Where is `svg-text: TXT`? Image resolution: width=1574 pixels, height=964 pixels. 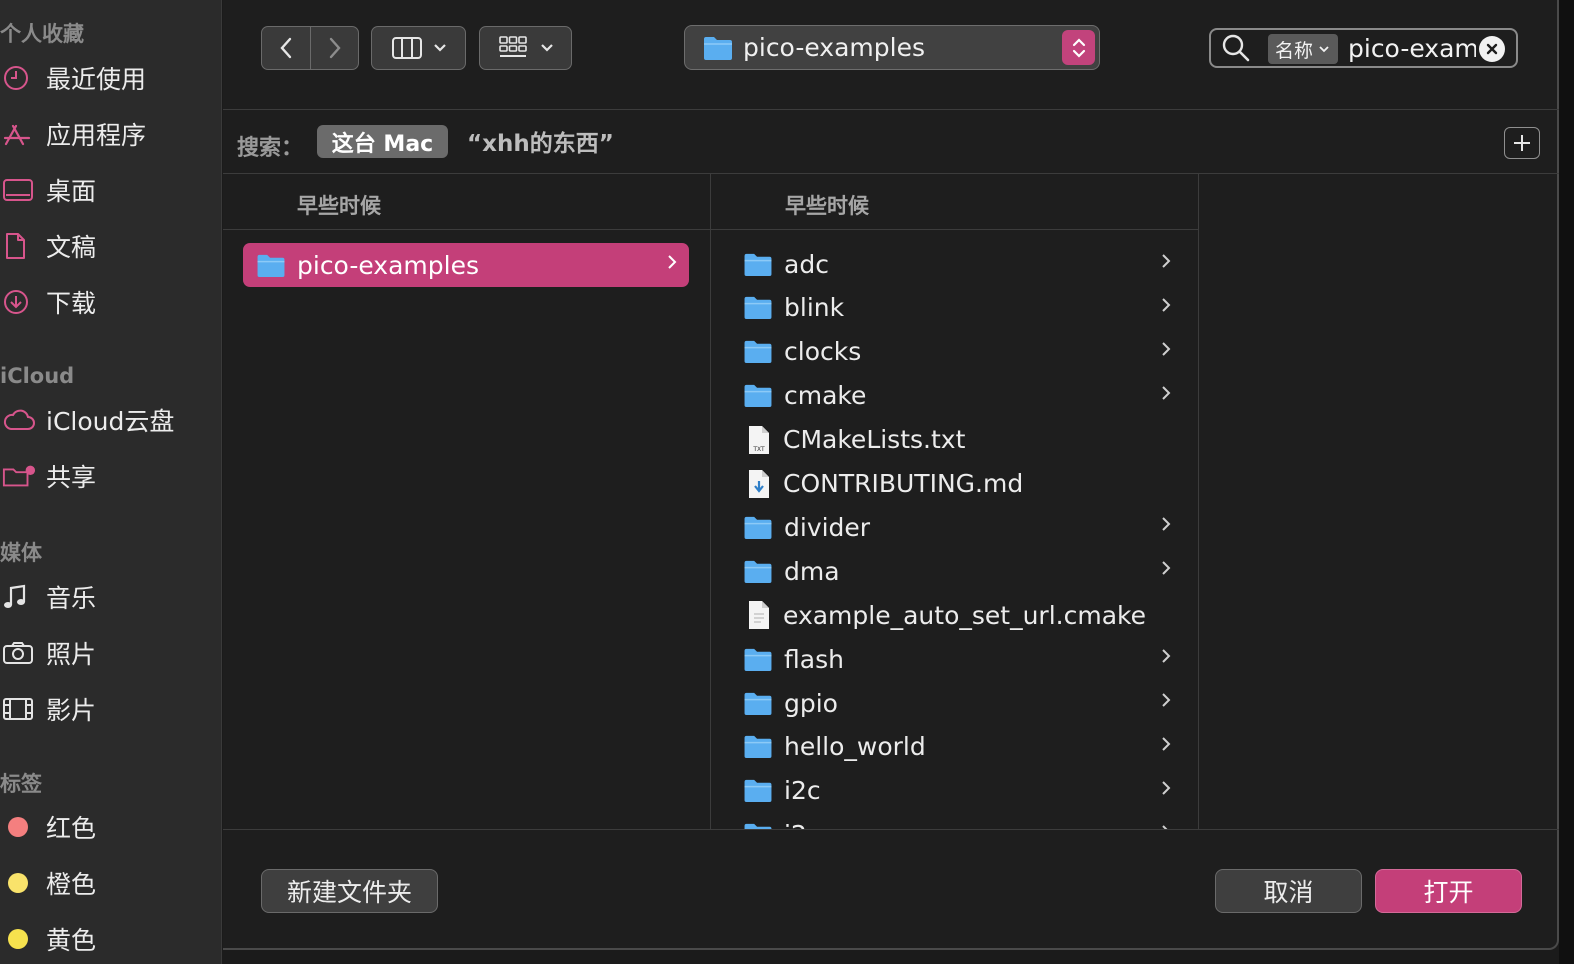 svg-text: TXT is located at coordinates (758, 449).